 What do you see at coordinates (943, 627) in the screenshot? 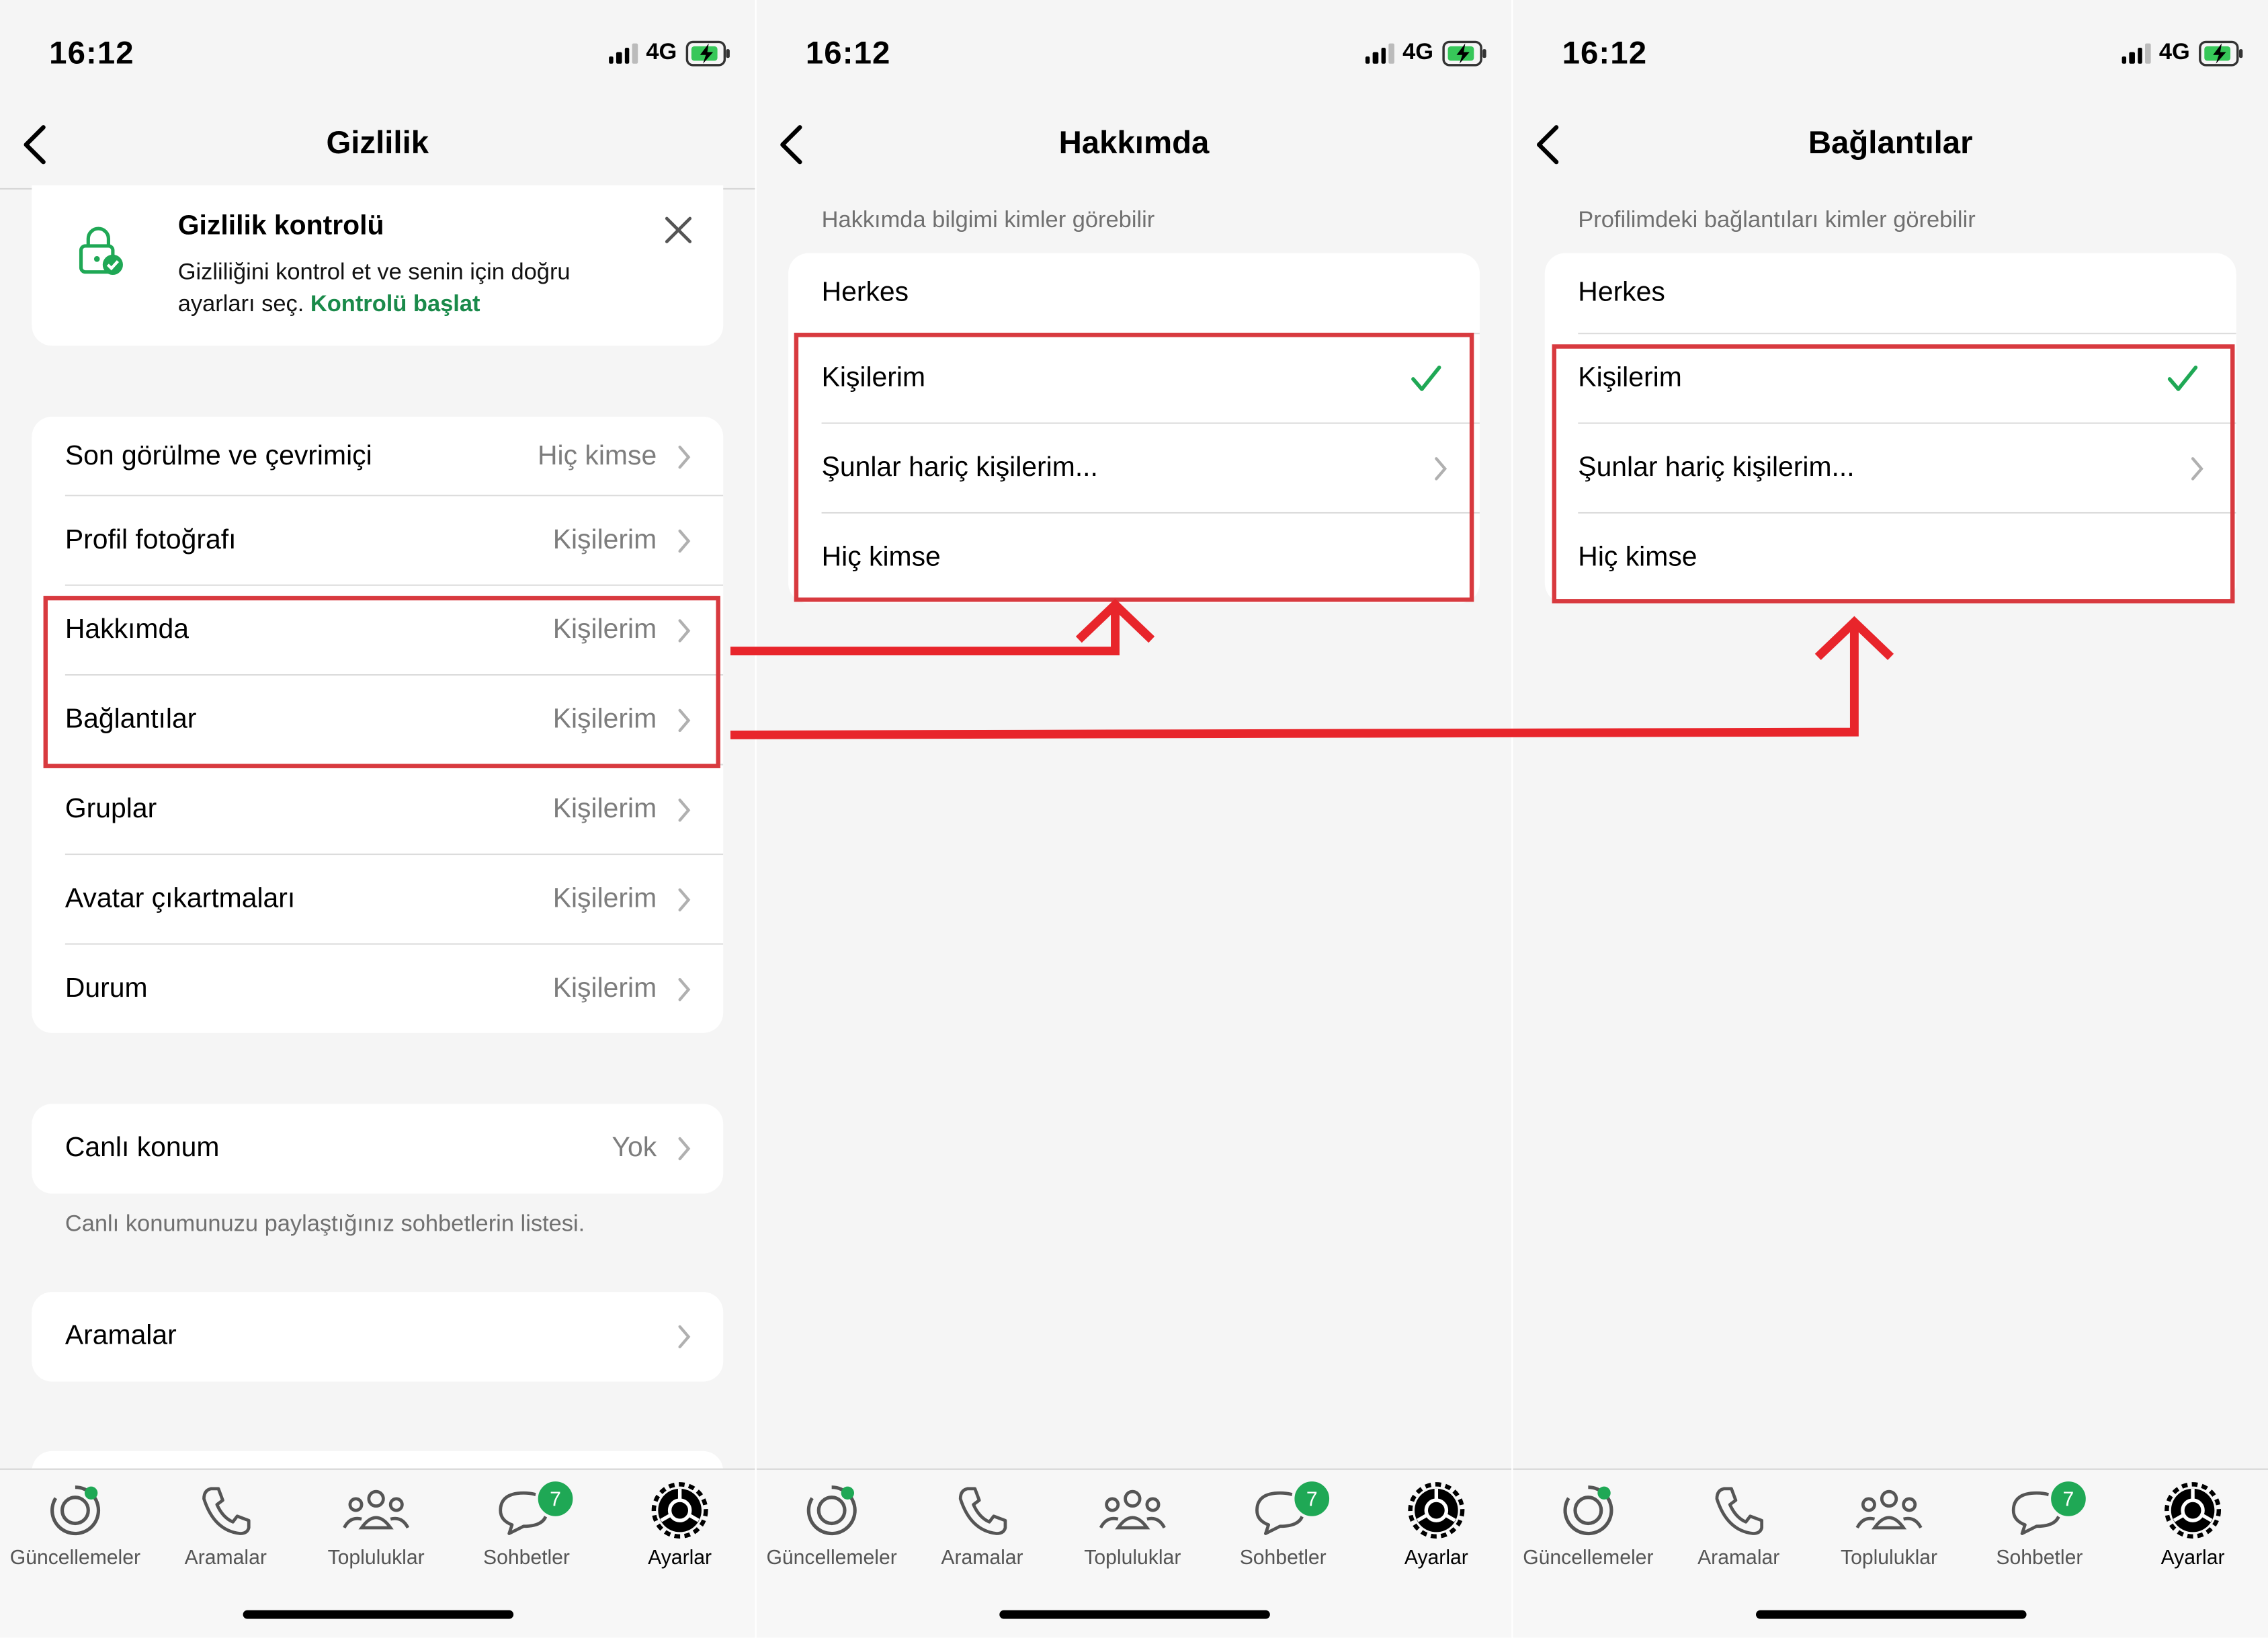
I see `arrow-about-to-screen2` at bounding box center [943, 627].